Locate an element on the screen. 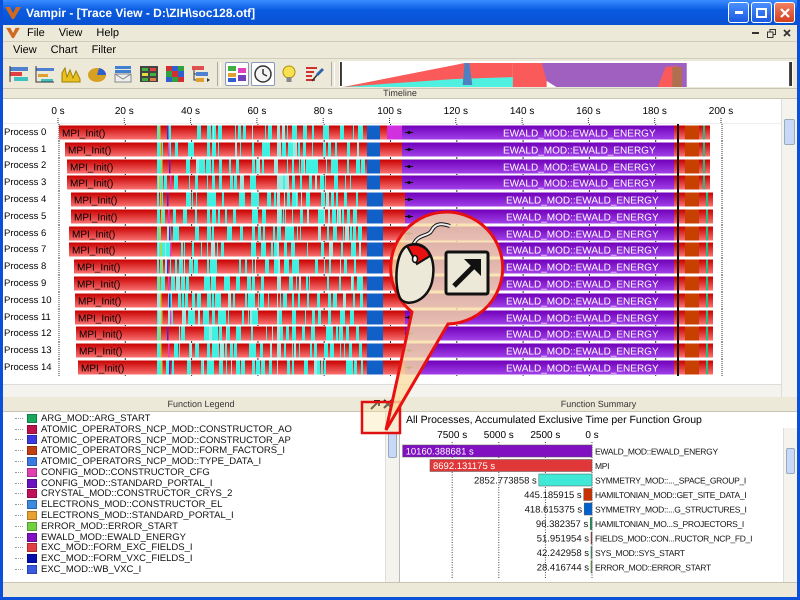 This screenshot has width=800, height=600. panel-title: Function Legend is located at coordinates (201, 404).